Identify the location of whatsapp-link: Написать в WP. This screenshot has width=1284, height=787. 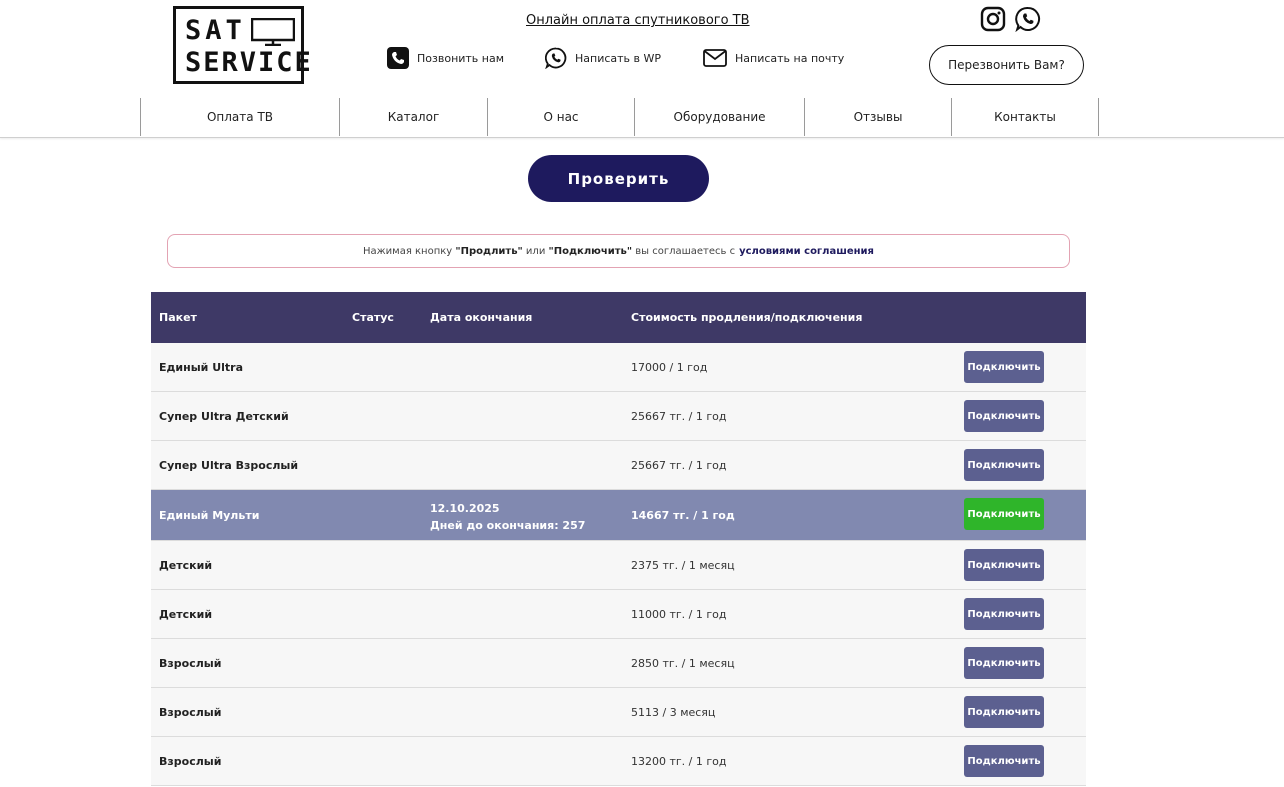
(603, 58).